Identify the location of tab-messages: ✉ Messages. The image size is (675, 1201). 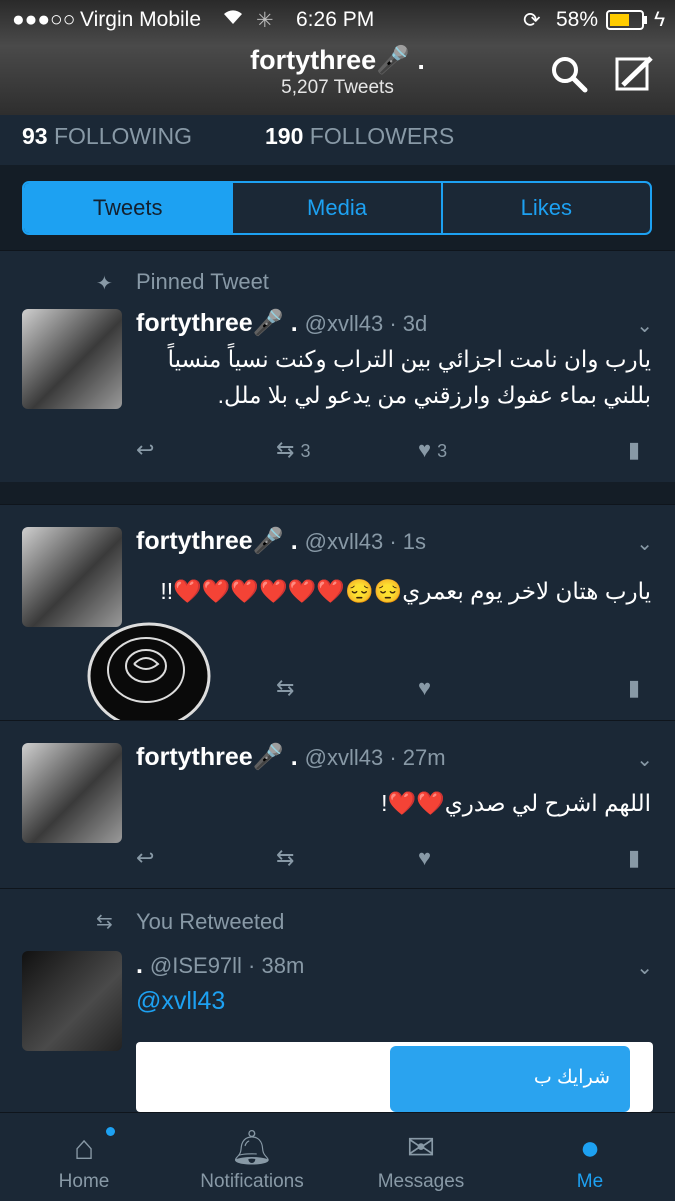
(421, 1157).